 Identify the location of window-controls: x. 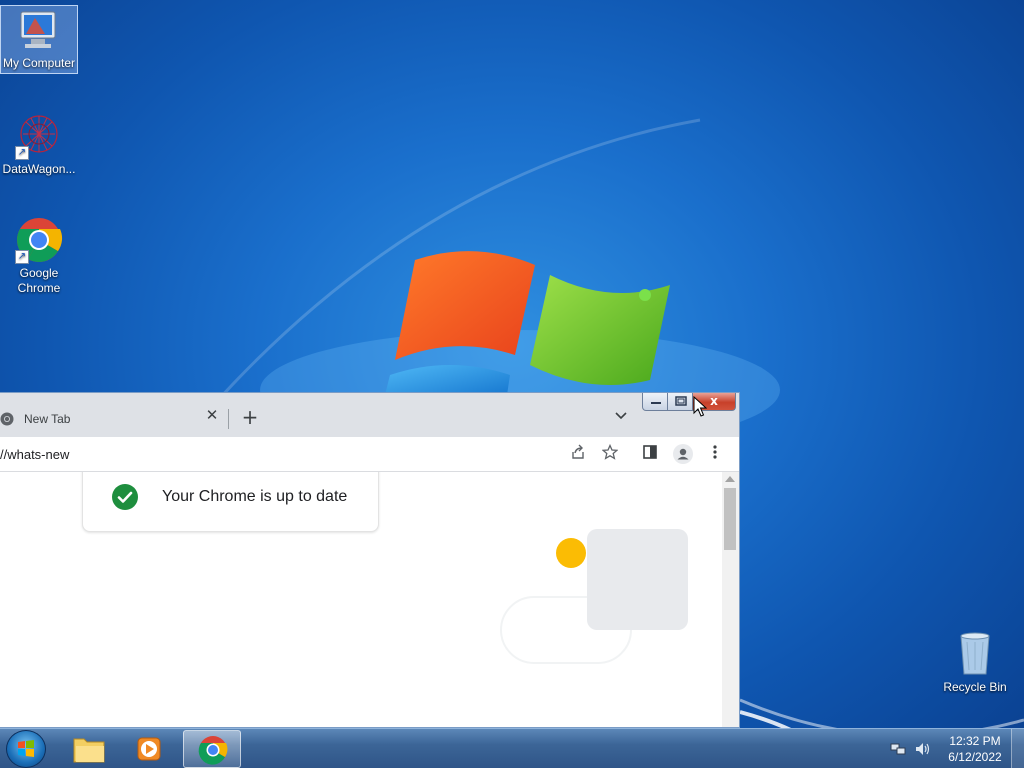
(690, 402).